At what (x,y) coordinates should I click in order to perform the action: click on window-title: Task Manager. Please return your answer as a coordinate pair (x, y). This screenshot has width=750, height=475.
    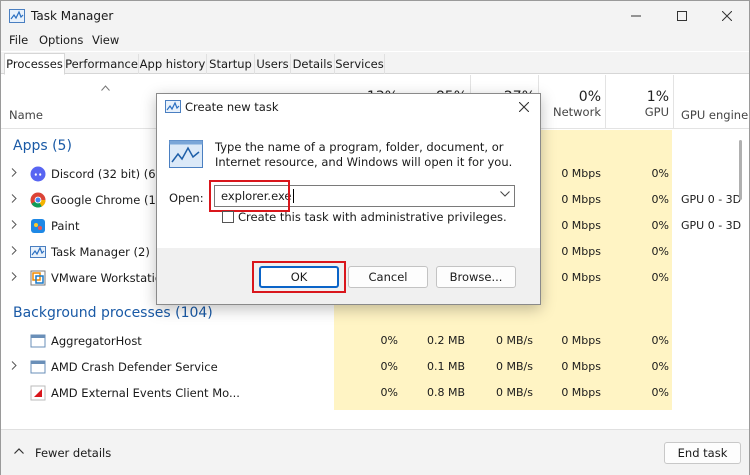
    Looking at the image, I should click on (72, 16).